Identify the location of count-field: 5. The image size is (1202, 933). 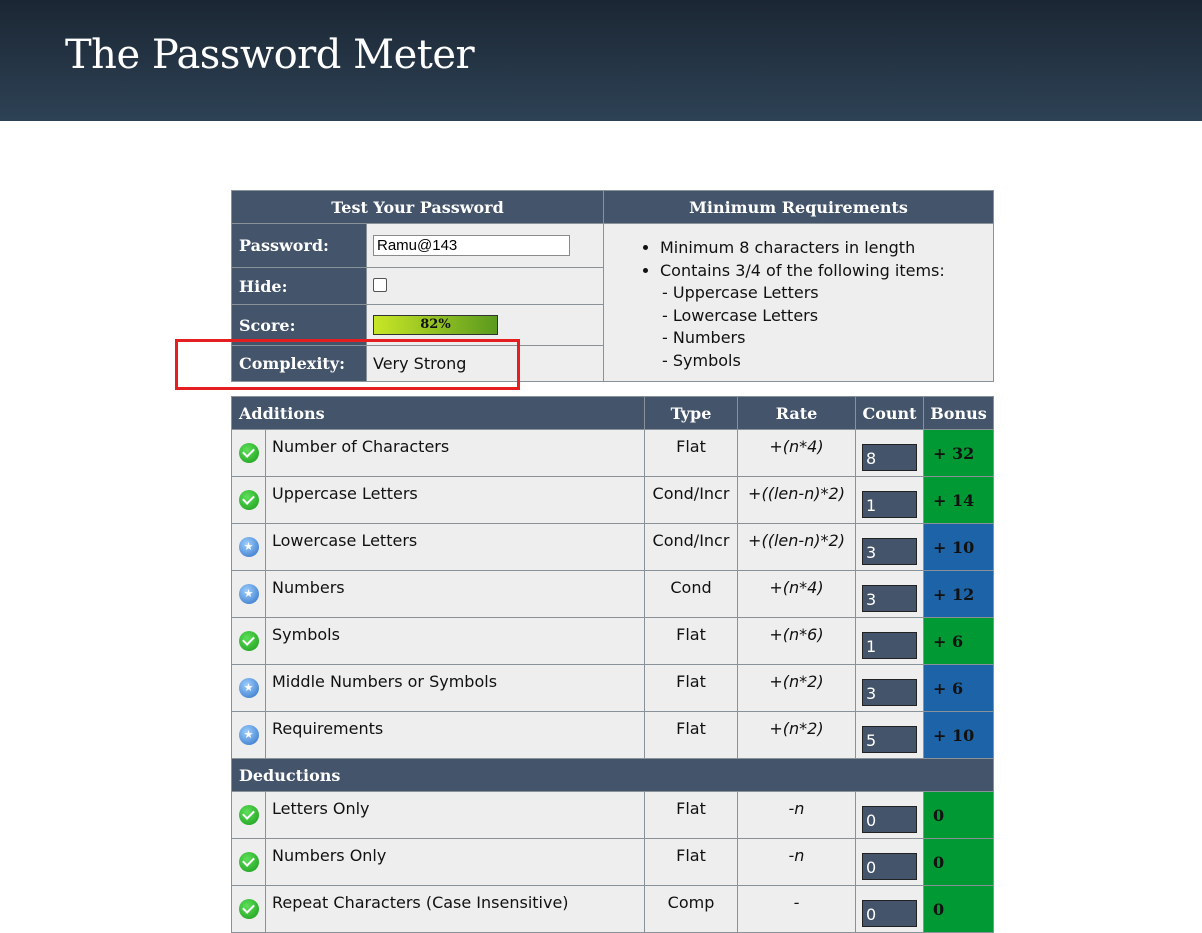
(889, 739).